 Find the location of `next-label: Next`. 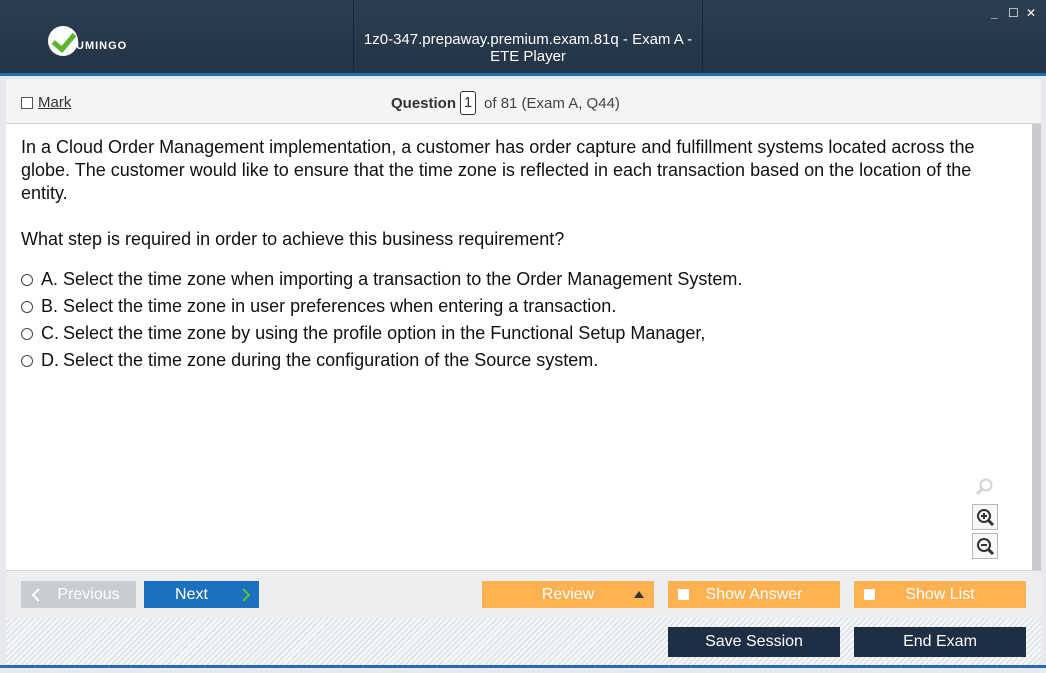

next-label: Next is located at coordinates (191, 594).